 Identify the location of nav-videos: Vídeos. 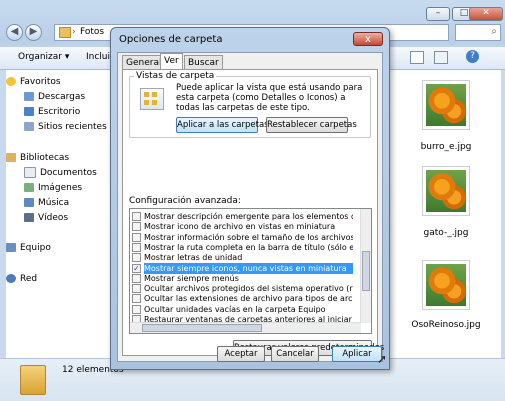
(46, 218).